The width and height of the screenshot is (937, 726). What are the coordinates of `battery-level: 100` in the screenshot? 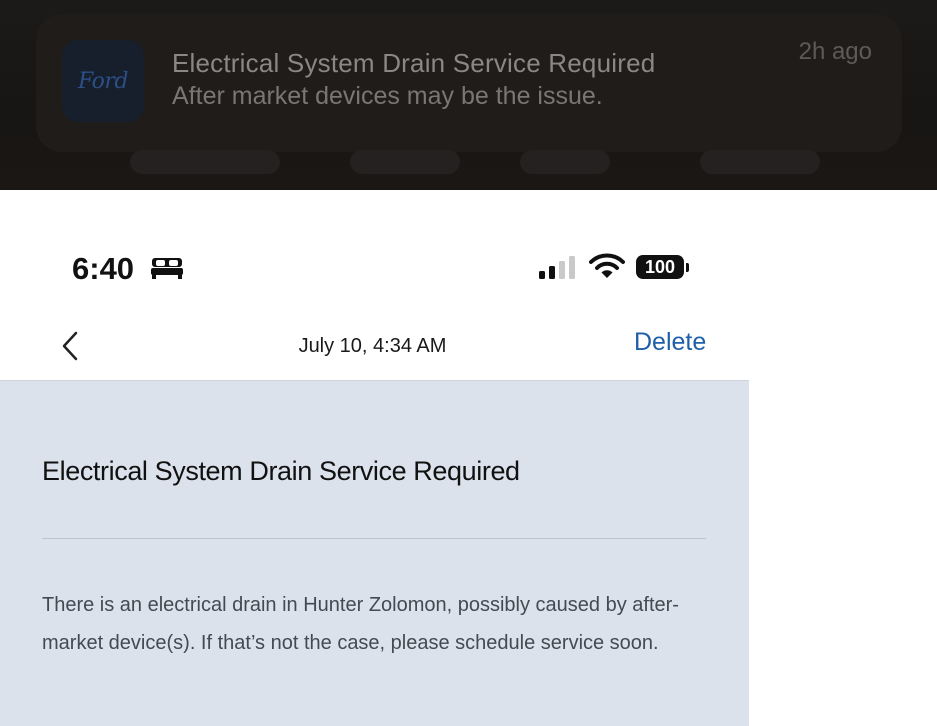 It's located at (660, 266).